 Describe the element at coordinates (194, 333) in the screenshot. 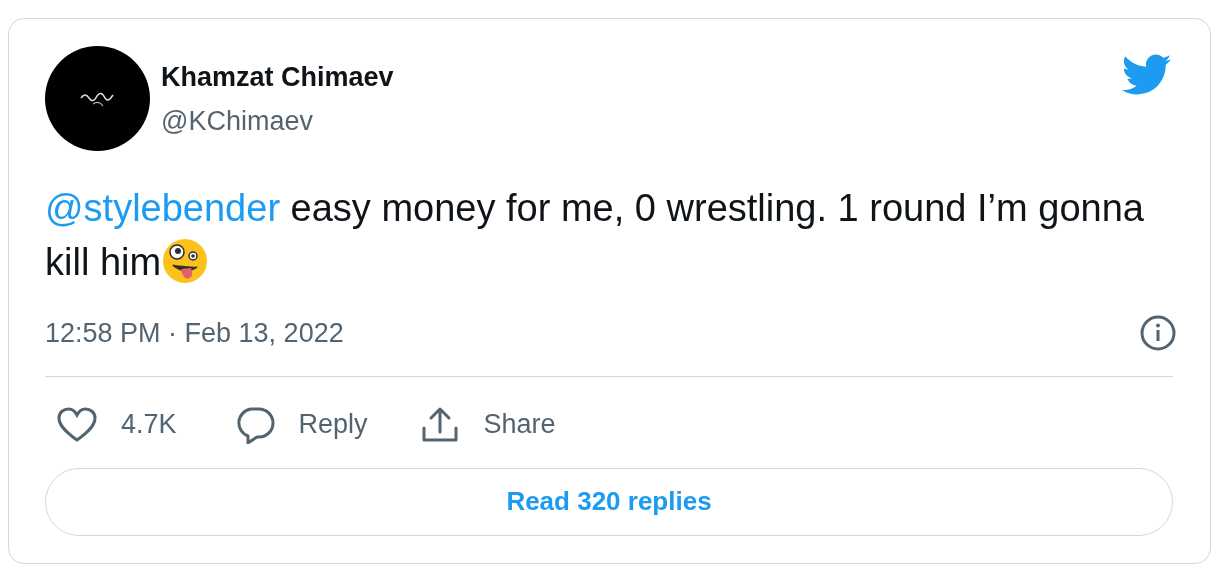

I see `timestamp: 12:58 PM · Feb 13, 2022` at that location.